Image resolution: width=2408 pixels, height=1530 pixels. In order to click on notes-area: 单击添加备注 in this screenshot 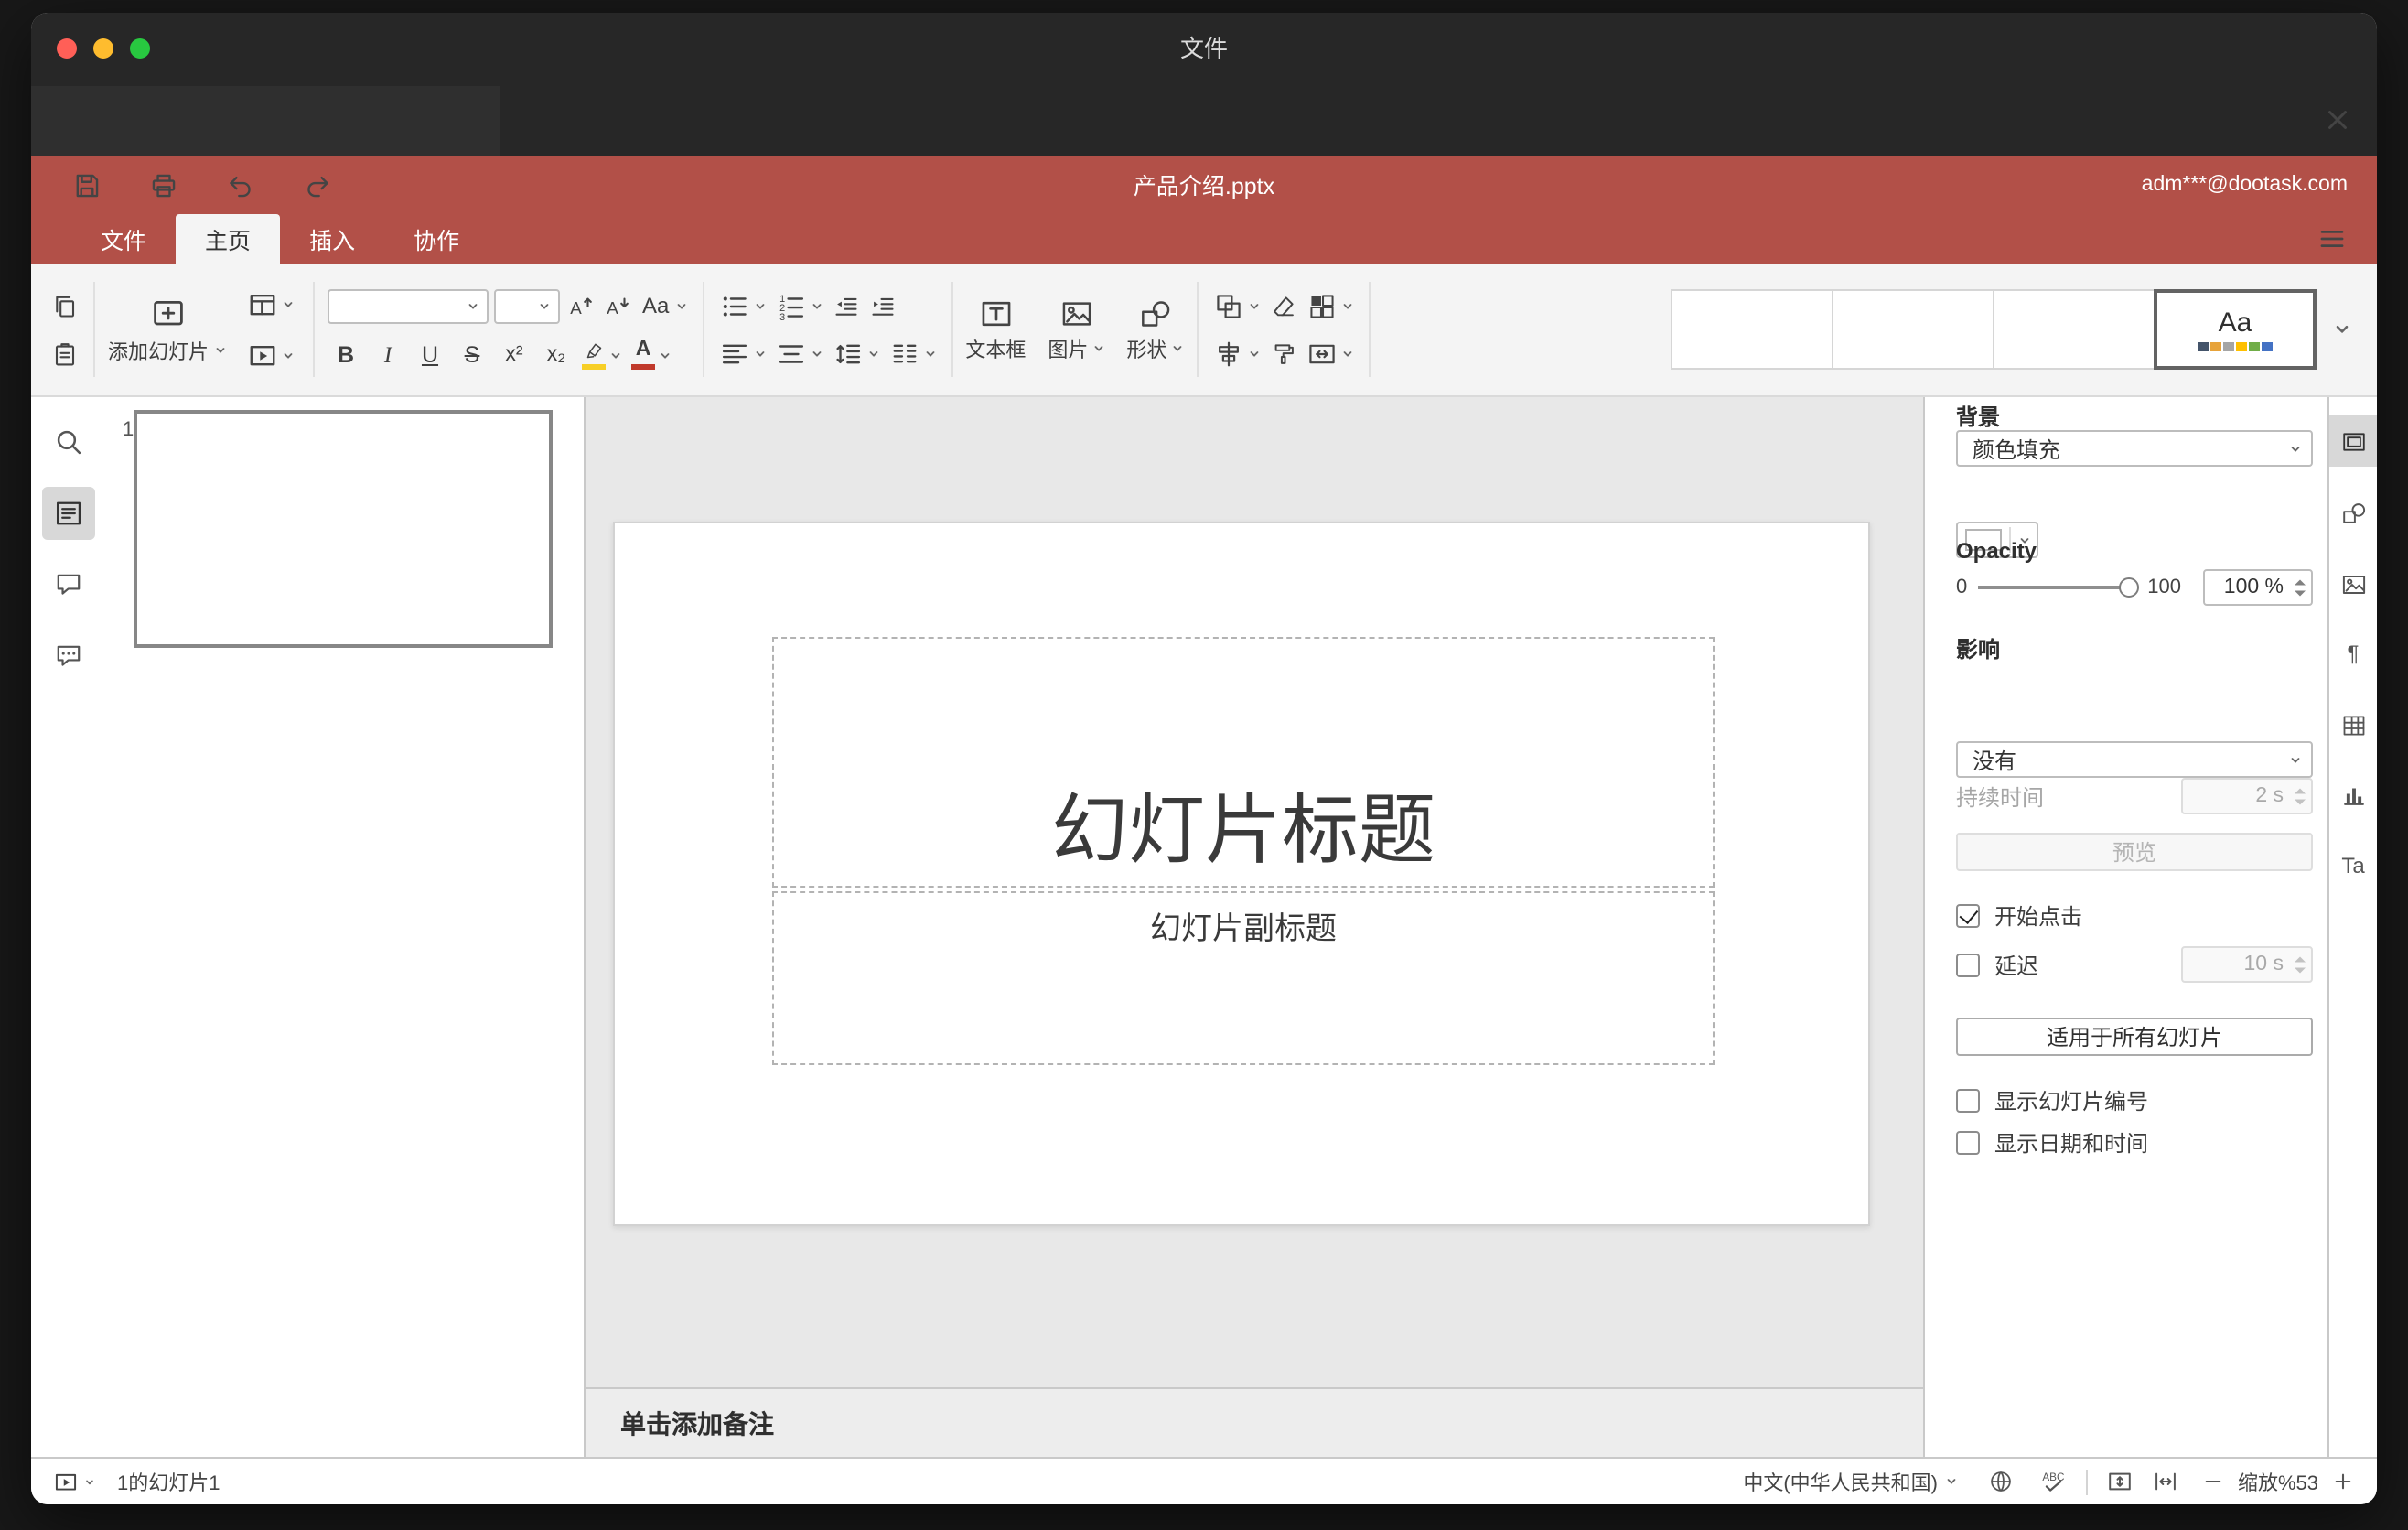, I will do `click(1254, 1422)`.